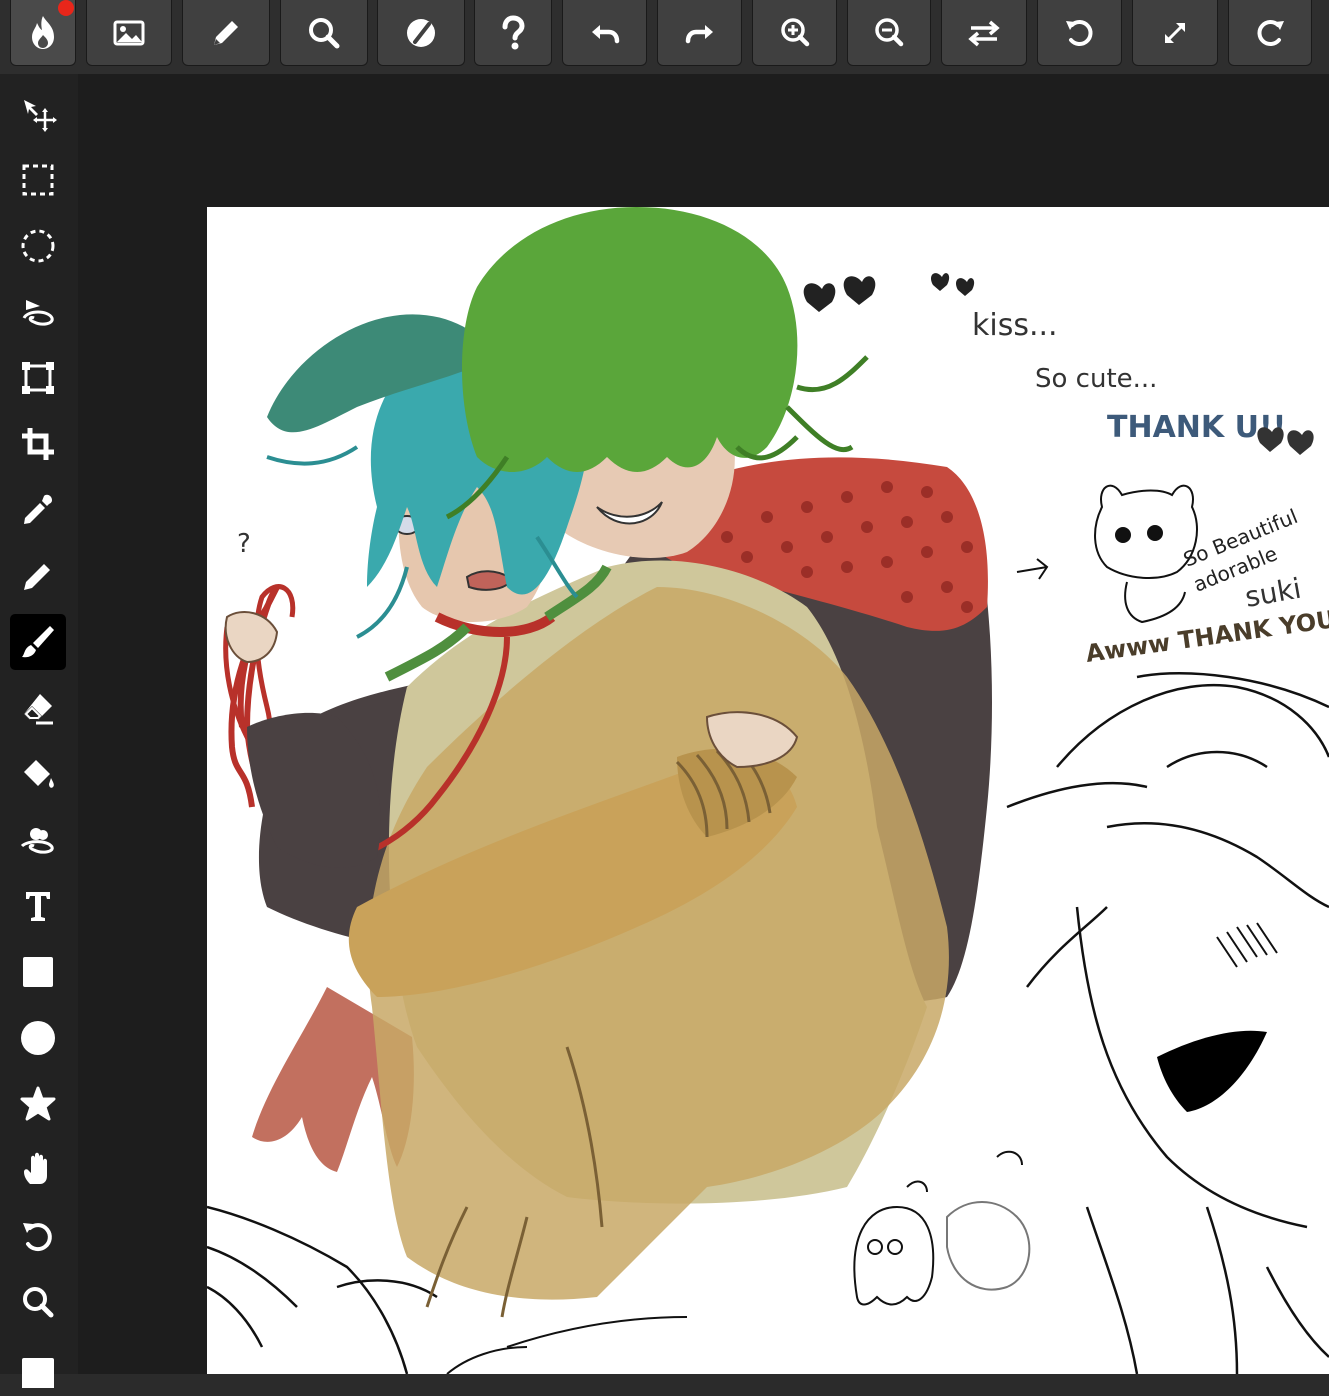  What do you see at coordinates (1272, 593) in the screenshot?
I see `note-suki: suki` at bounding box center [1272, 593].